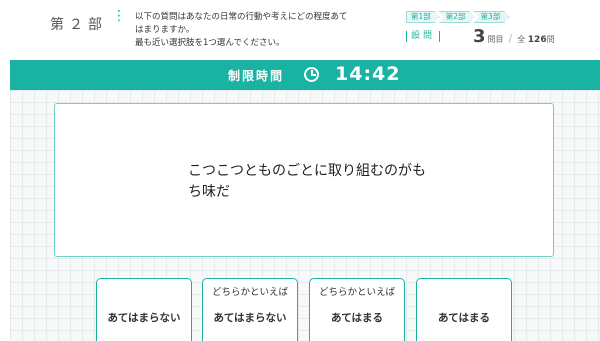 This screenshot has width=600, height=341. Describe the element at coordinates (464, 309) in the screenshot. I see `answer-option-4: あてはまる` at that location.